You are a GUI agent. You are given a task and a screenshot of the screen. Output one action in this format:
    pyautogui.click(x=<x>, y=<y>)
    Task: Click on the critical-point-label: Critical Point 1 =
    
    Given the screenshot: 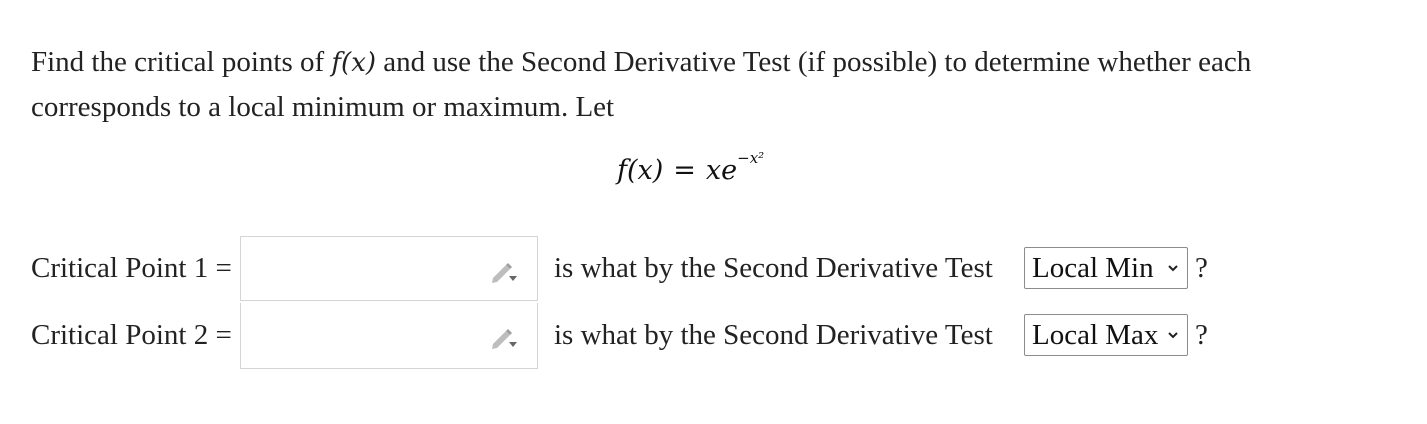 What is the action you would take?
    pyautogui.click(x=131, y=268)
    